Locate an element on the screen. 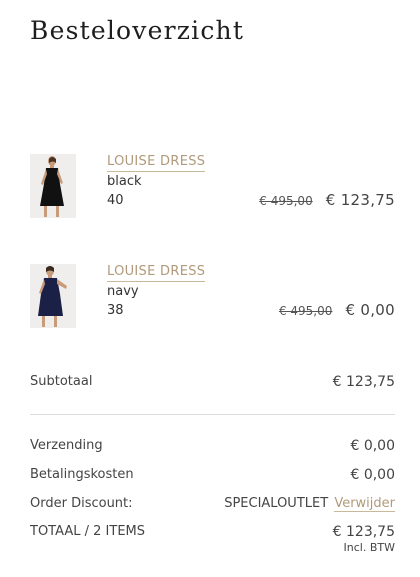 Image resolution: width=420 pixels, height=577 pixels. product-color: black is located at coordinates (124, 181).